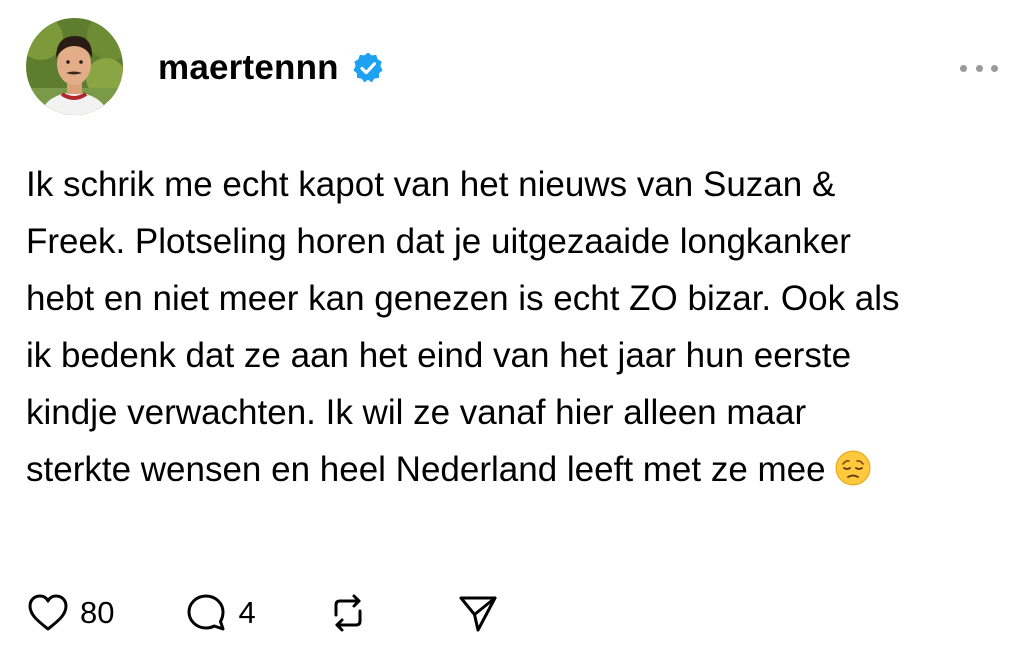 This screenshot has width=1024, height=660. Describe the element at coordinates (853, 466) in the screenshot. I see `pensive-face-emoji` at that location.